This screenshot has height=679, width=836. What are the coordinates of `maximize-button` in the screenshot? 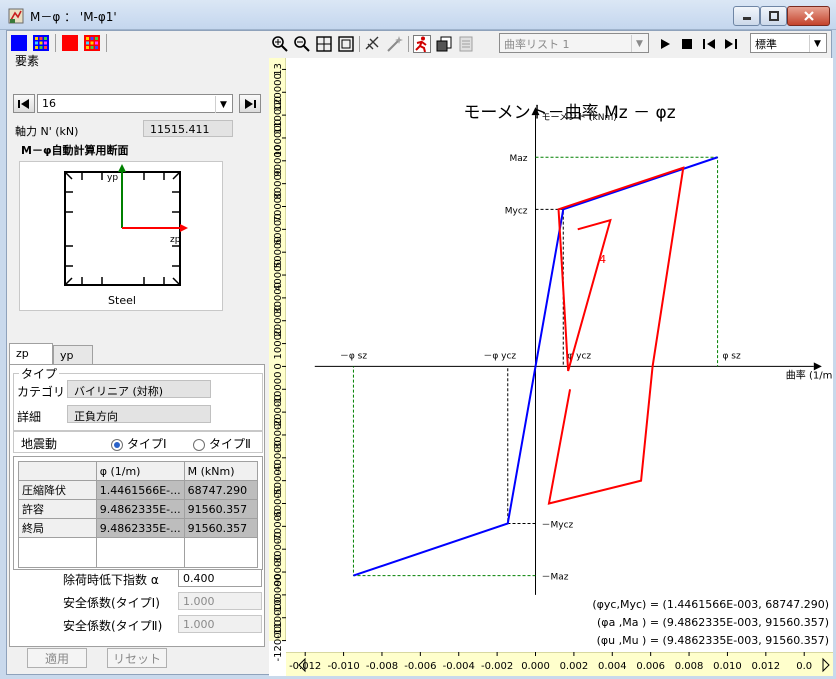 It's located at (773, 16).